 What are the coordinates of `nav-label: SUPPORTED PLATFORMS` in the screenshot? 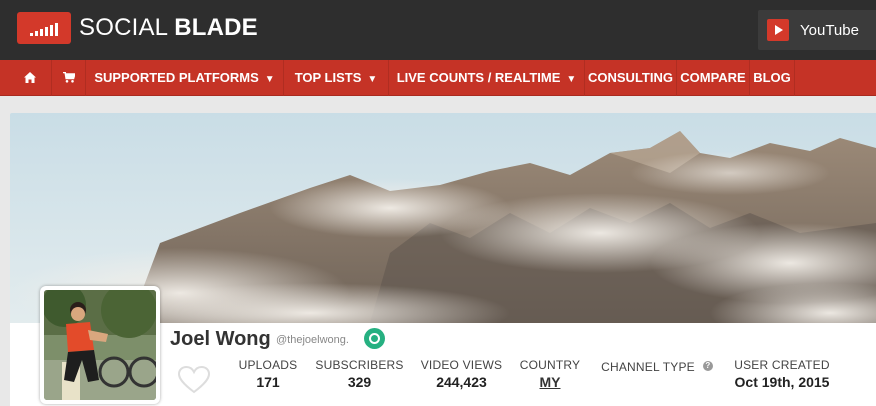 It's located at (176, 77).